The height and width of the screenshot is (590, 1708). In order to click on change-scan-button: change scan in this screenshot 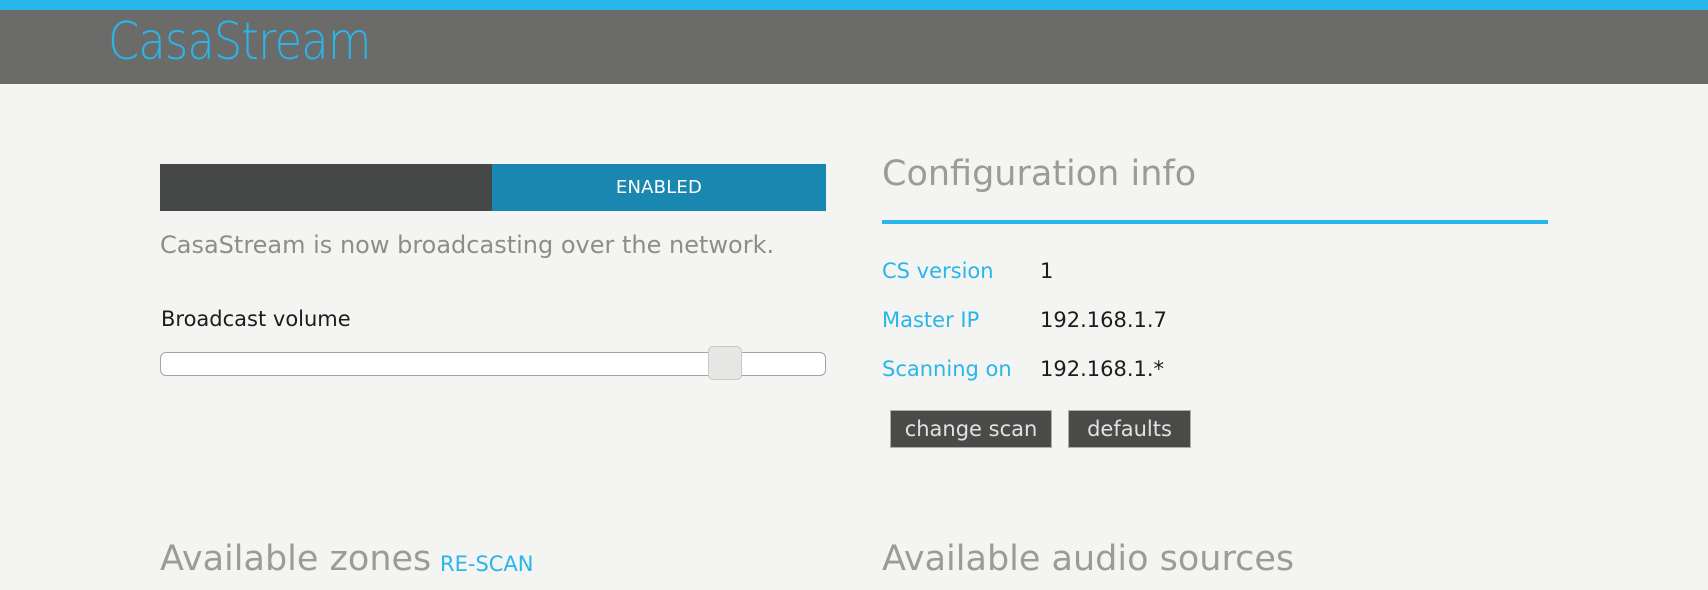, I will do `click(971, 429)`.